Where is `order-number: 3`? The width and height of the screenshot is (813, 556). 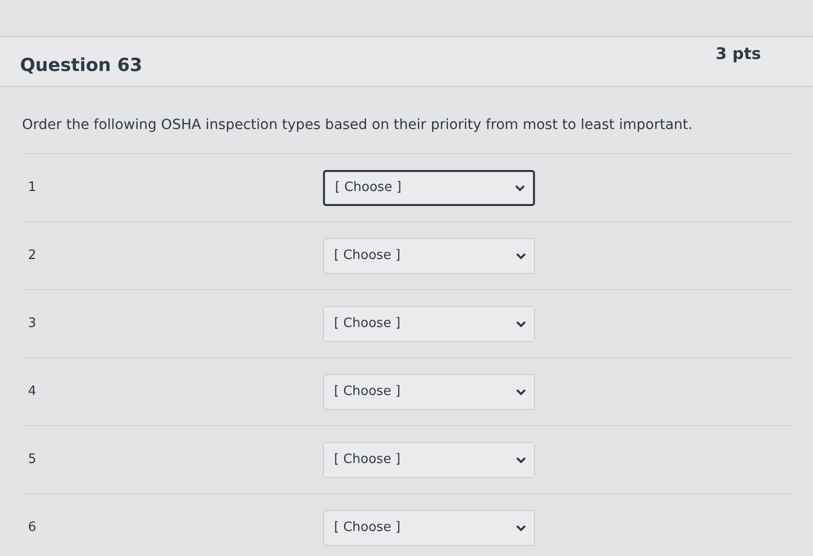 order-number: 3 is located at coordinates (32, 323).